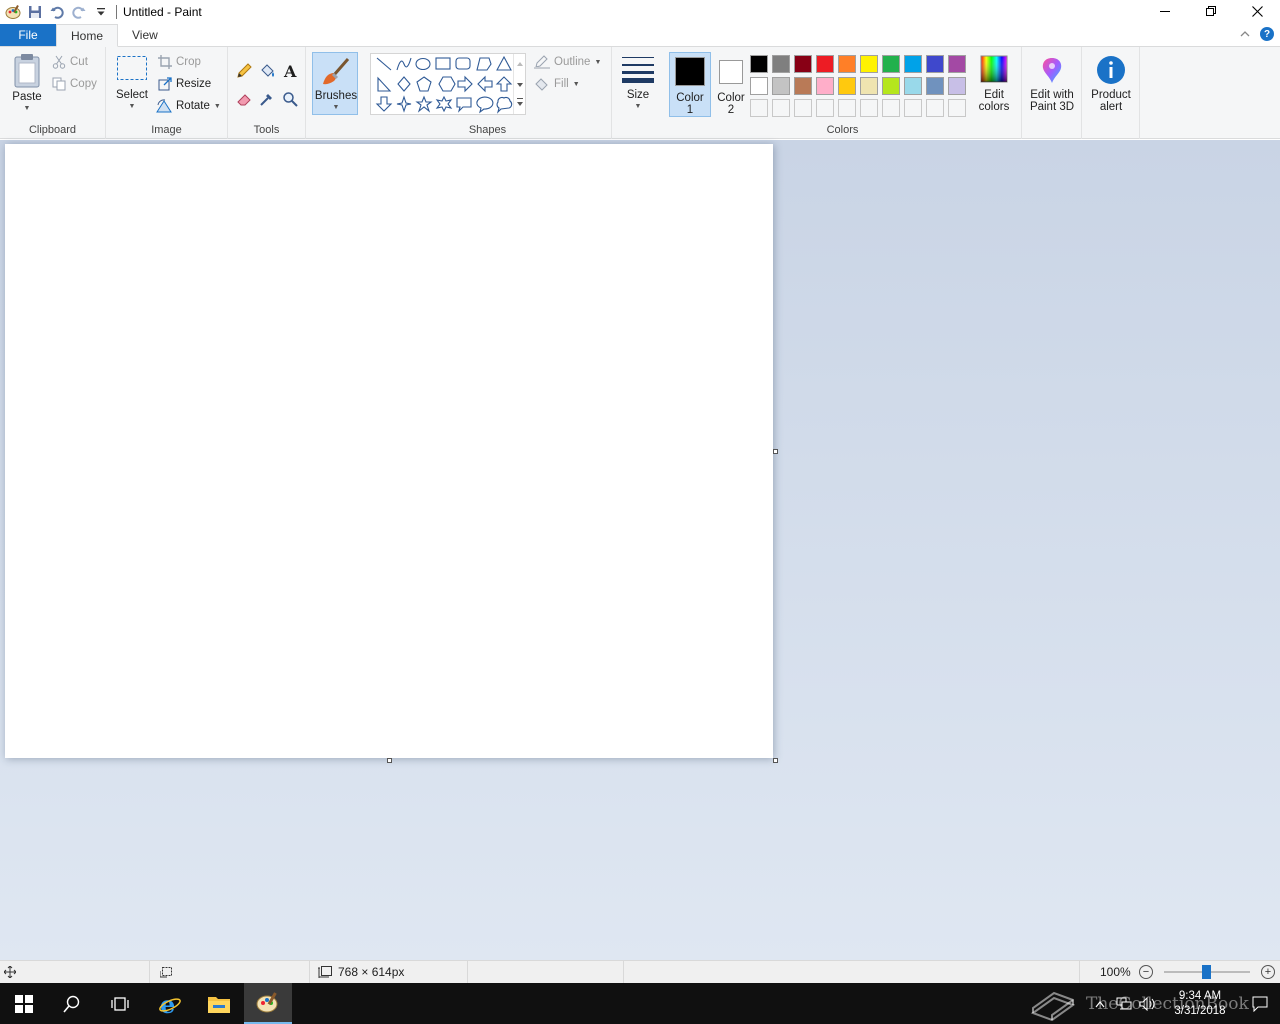 The image size is (1280, 1024). I want to click on fill-bucket-icon, so click(267, 71).